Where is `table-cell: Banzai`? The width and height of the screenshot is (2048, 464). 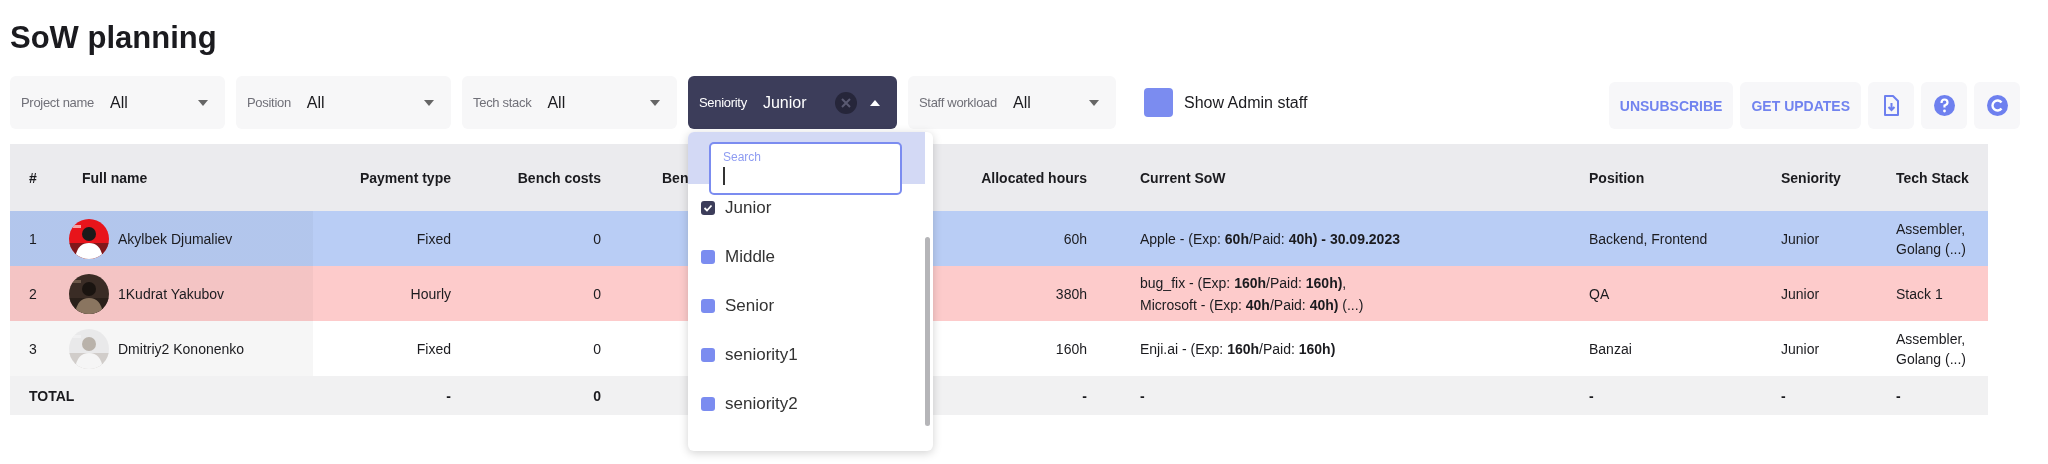
table-cell: Banzai is located at coordinates (1610, 348).